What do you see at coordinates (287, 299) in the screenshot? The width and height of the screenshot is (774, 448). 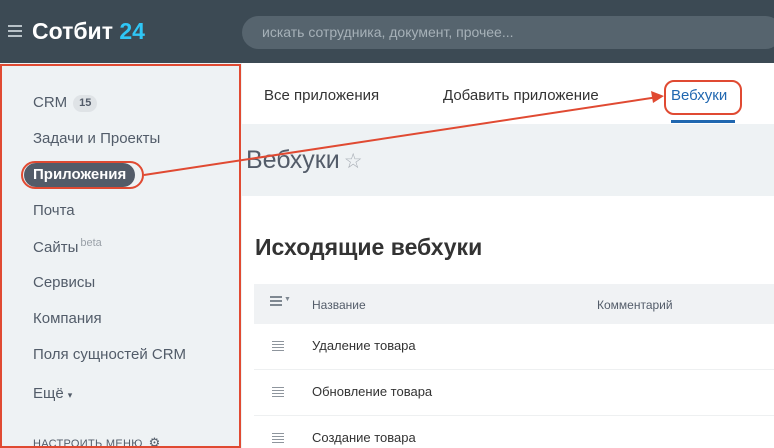 I see `chevron-down-icon: ▼` at bounding box center [287, 299].